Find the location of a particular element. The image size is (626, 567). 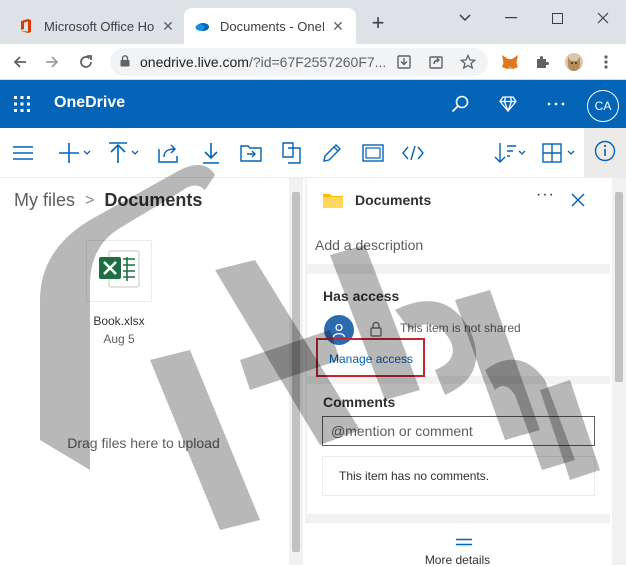

minimize-icon is located at coordinates (511, 18).